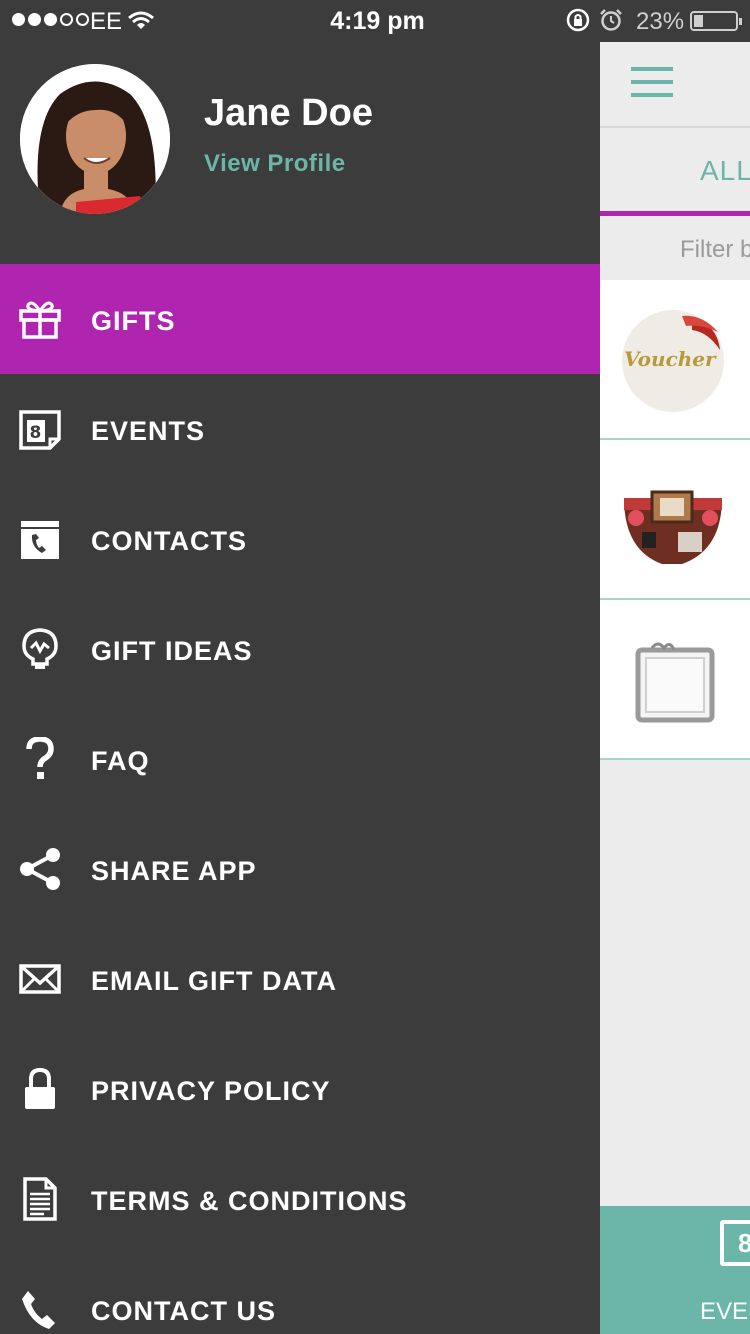  What do you see at coordinates (40, 869) in the screenshot?
I see `share-icon` at bounding box center [40, 869].